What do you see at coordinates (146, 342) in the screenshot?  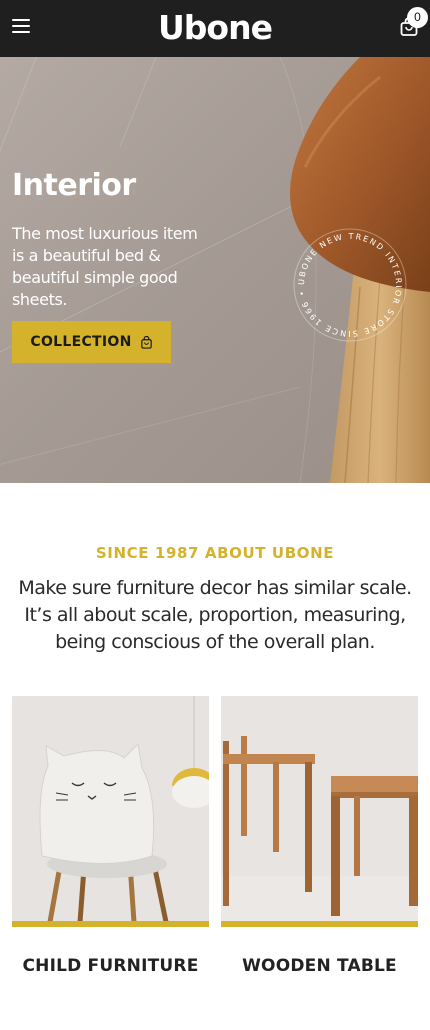 I see `shopping-bag-icon` at bounding box center [146, 342].